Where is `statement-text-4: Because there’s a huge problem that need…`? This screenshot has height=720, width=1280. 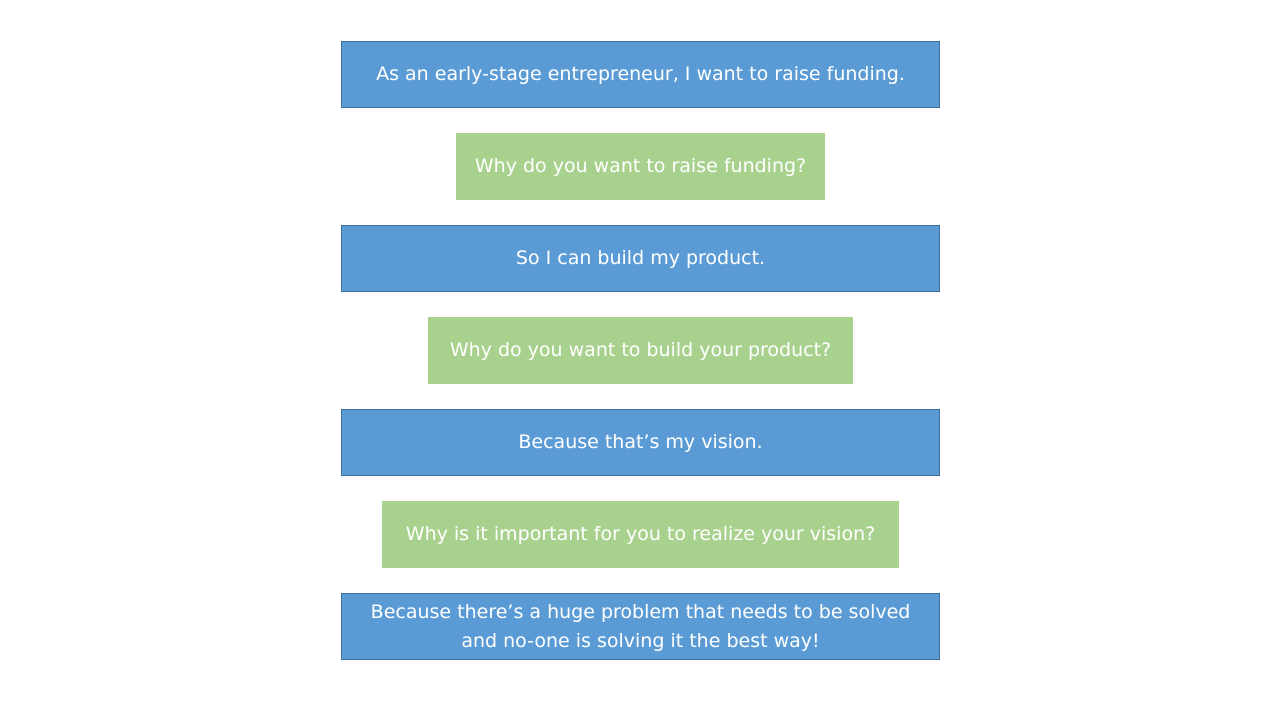 statement-text-4: Because there’s a huge problem that need… is located at coordinates (640, 626).